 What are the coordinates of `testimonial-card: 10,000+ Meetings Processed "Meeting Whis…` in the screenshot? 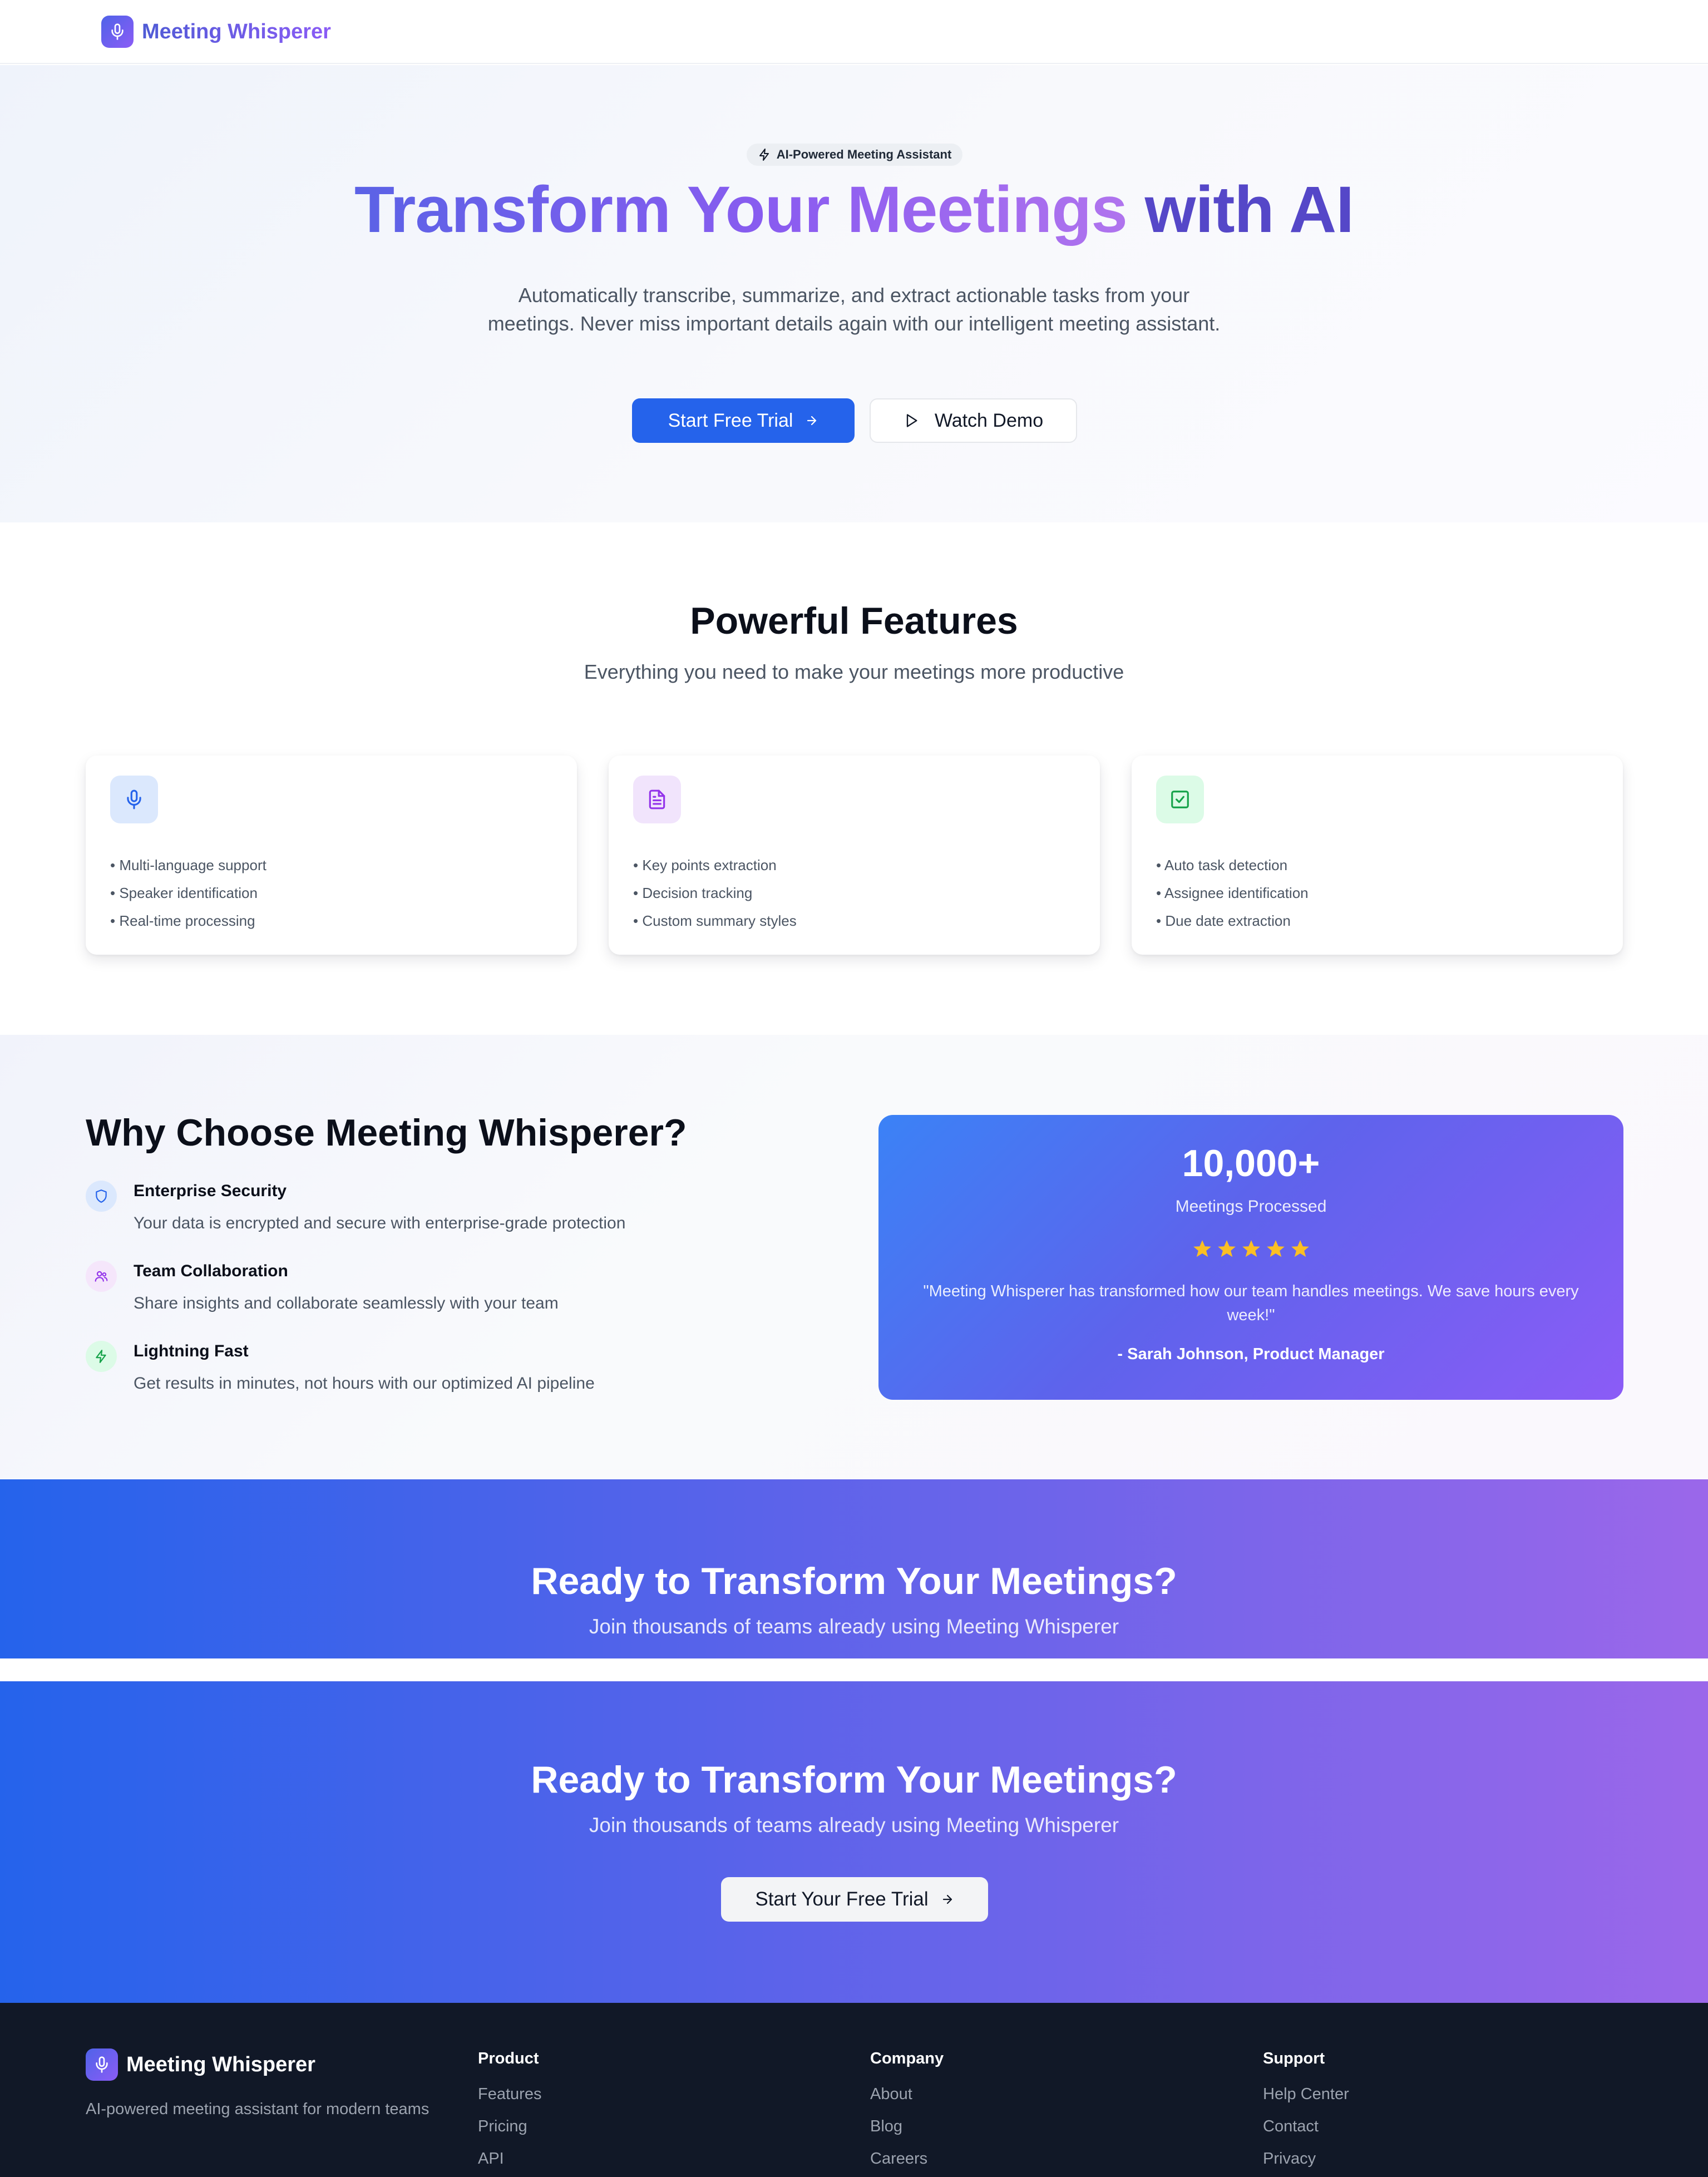 It's located at (1250, 1257).